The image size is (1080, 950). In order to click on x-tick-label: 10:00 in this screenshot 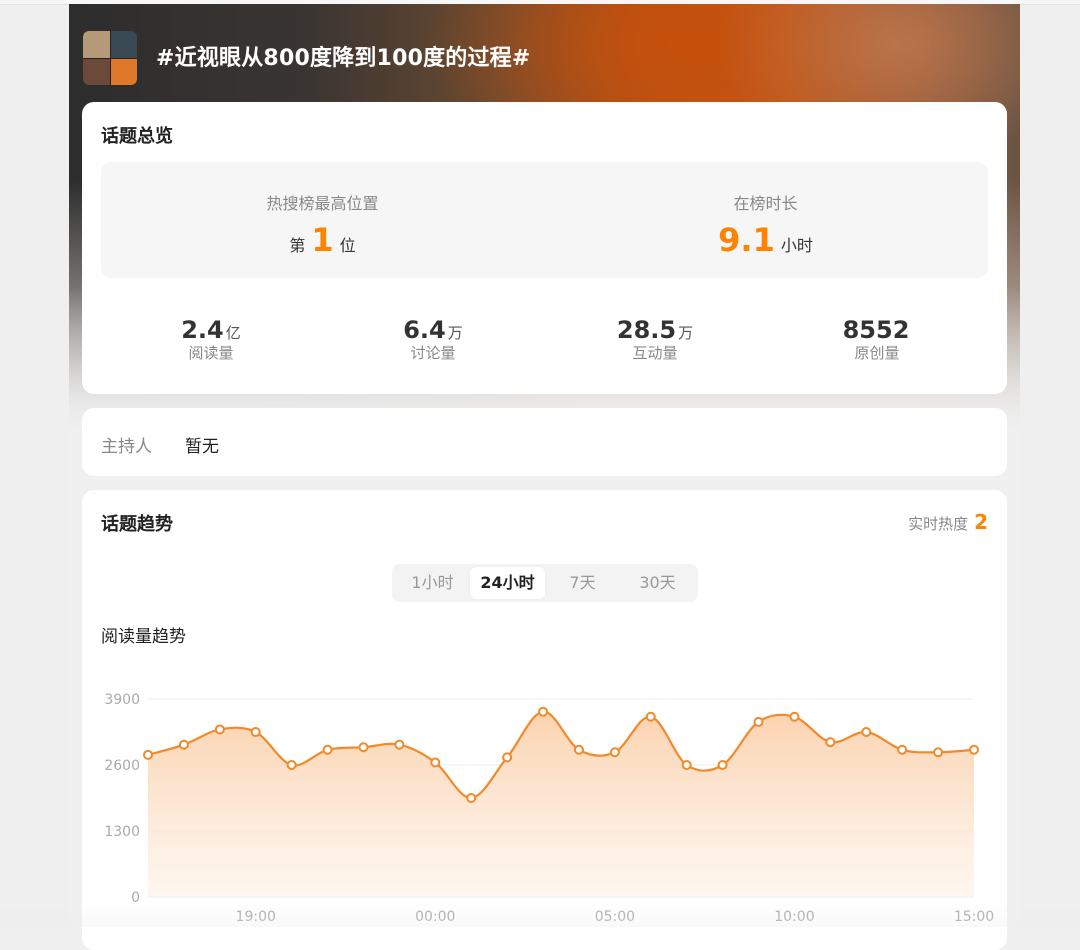, I will do `click(794, 917)`.